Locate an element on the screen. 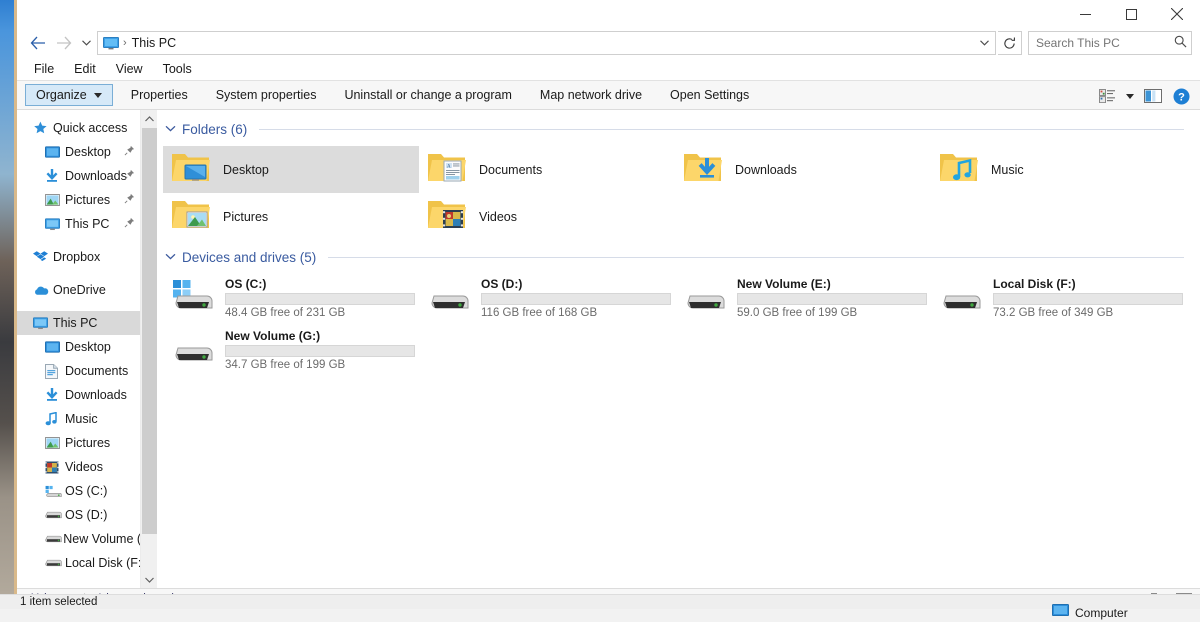 This screenshot has height=622, width=1200. menu-bar: File Edit View Tools is located at coordinates (608, 69).